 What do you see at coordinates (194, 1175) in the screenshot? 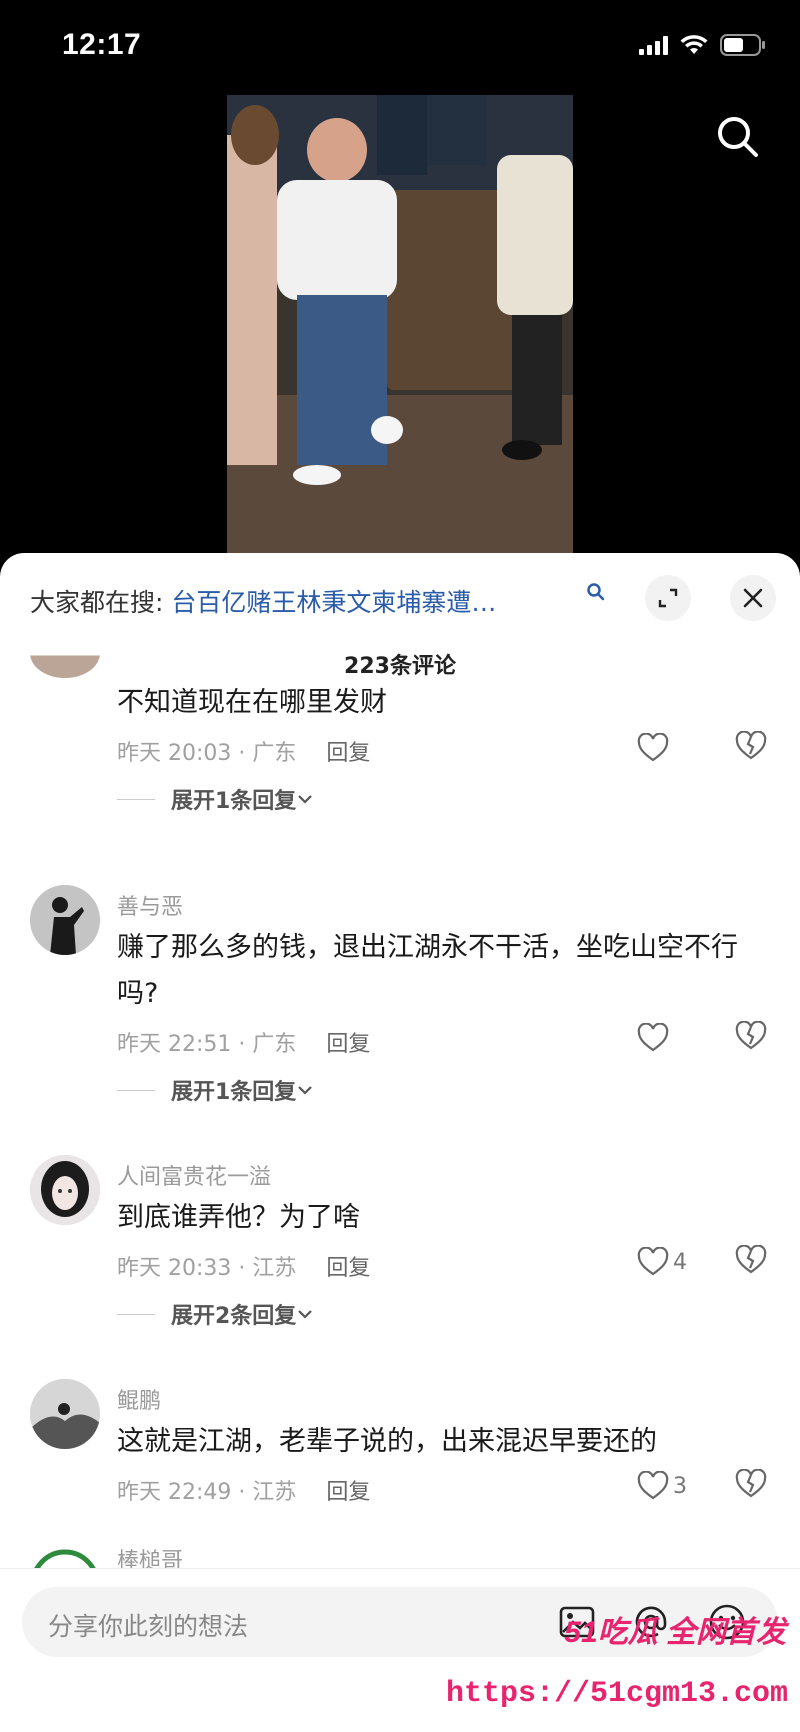
I see `comment-username: 人间富贵花一溢` at bounding box center [194, 1175].